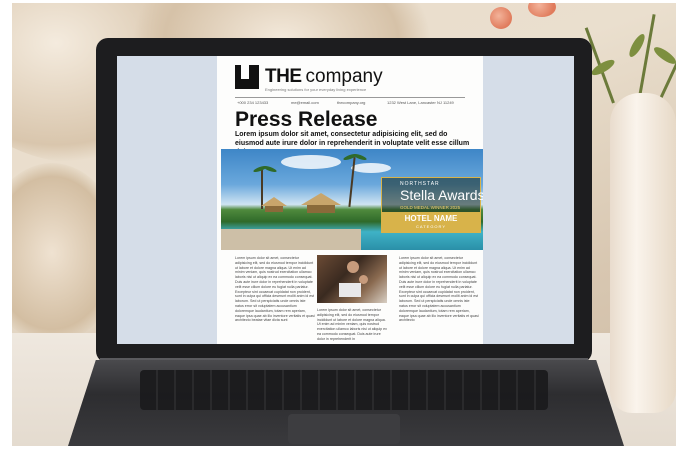 The image size is (688, 449). Describe the element at coordinates (350, 290) in the screenshot. I see `small-laptop` at that location.